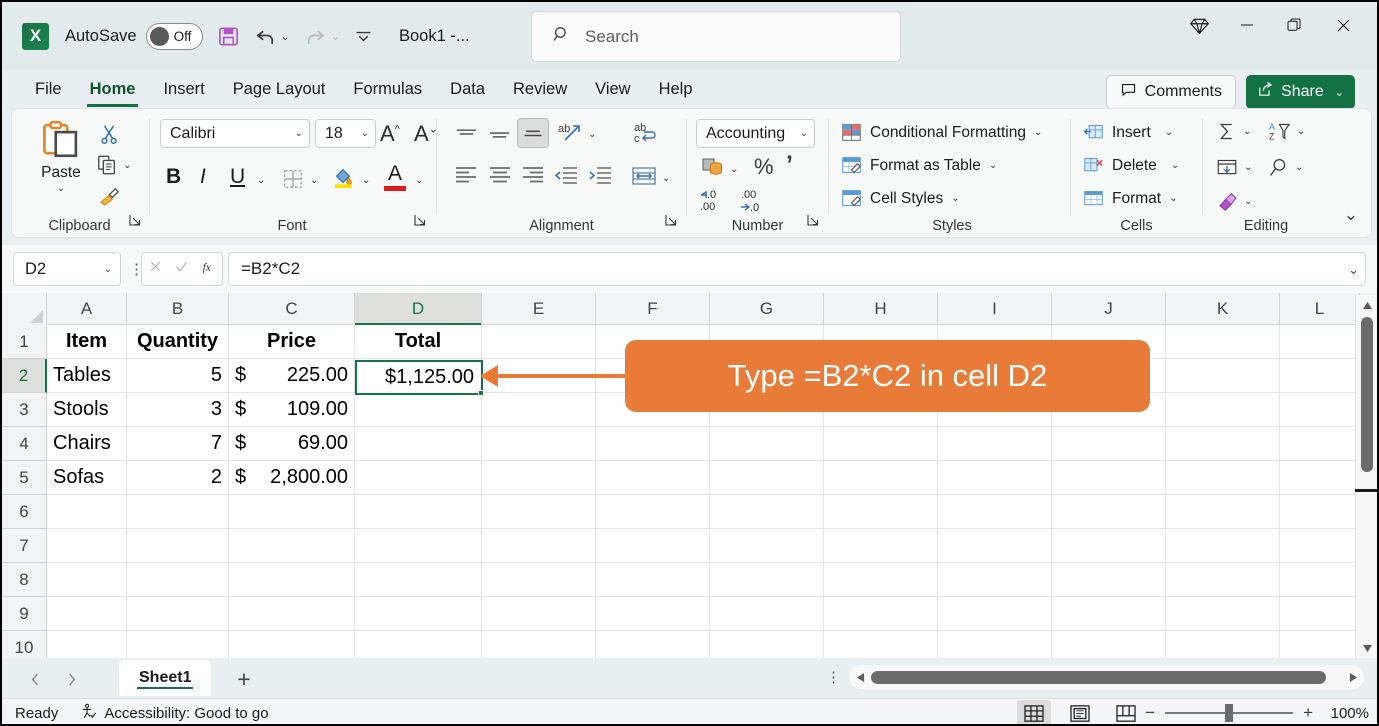  What do you see at coordinates (418, 477) in the screenshot?
I see `cell-d5` at bounding box center [418, 477].